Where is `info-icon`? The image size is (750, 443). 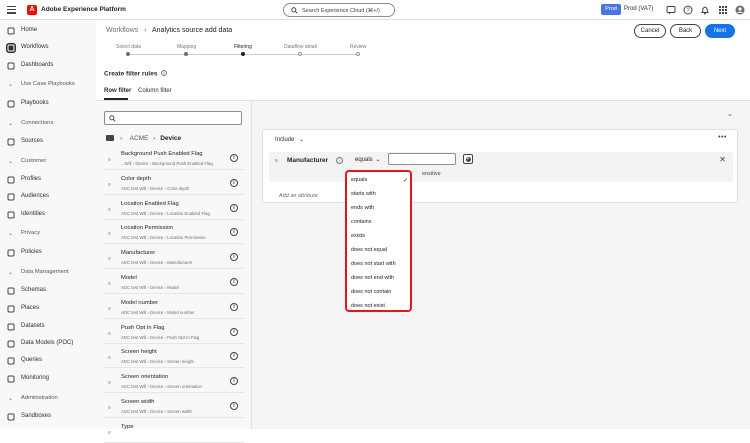
info-icon is located at coordinates (164, 73).